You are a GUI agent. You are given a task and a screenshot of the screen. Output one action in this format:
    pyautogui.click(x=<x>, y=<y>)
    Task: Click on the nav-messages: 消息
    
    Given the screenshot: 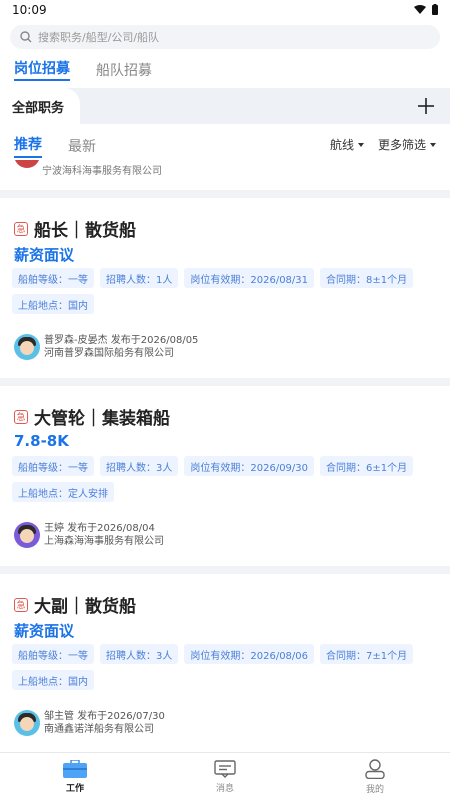 What is the action you would take?
    pyautogui.click(x=225, y=776)
    